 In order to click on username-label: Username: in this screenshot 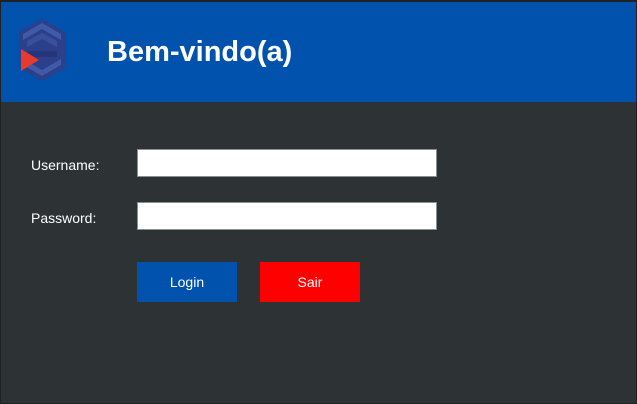, I will do `click(65, 165)`.